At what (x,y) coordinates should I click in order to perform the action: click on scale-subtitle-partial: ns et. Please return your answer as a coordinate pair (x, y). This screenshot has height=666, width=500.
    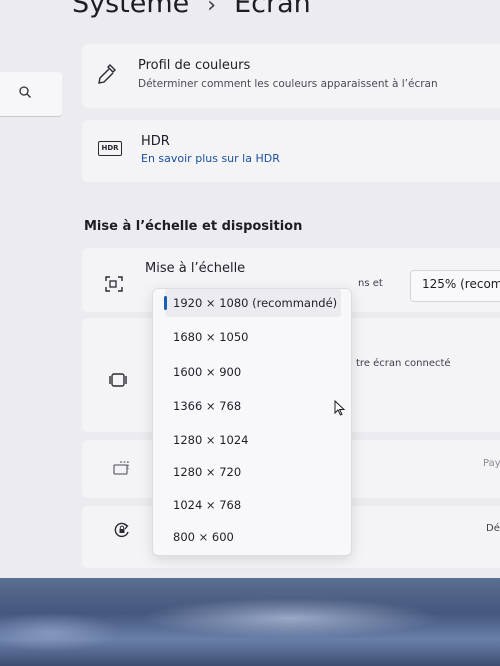
    Looking at the image, I should click on (370, 283).